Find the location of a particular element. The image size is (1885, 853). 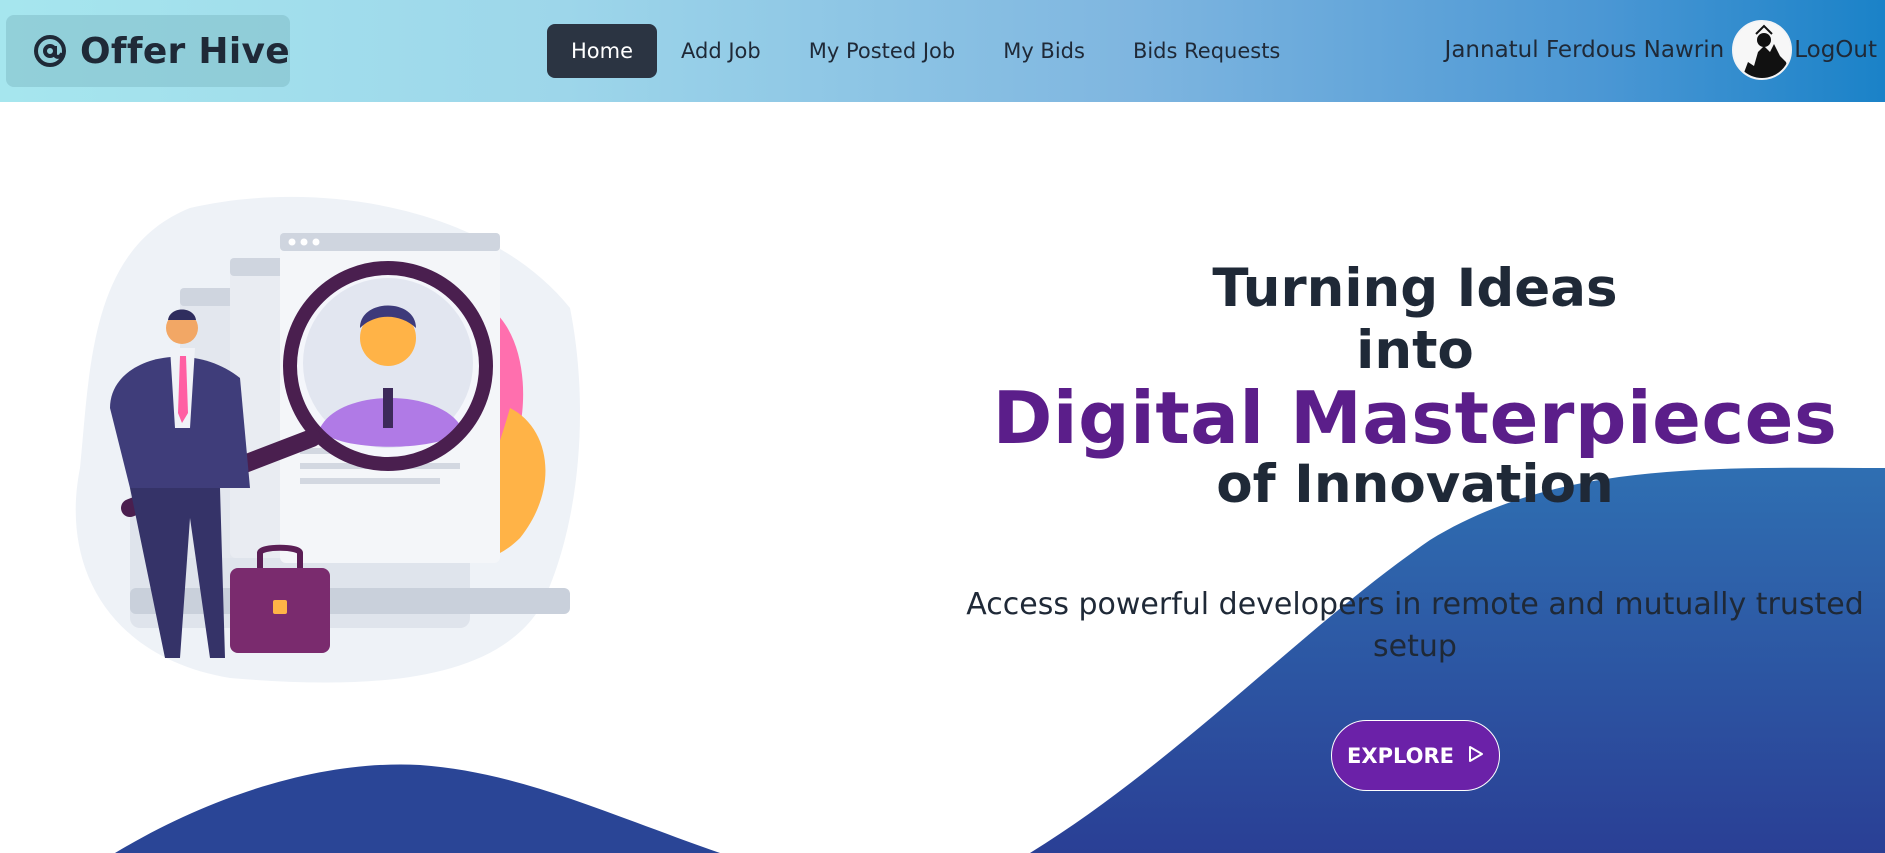

brand-logo: Offer Hive is located at coordinates (148, 51).